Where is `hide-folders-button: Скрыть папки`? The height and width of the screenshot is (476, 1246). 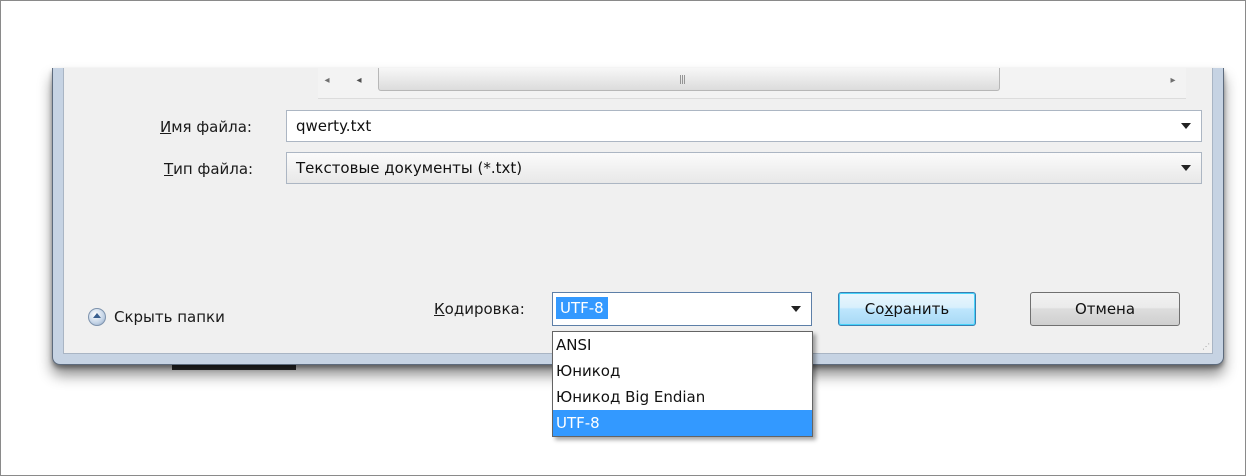 hide-folders-button: Скрыть папки is located at coordinates (156, 317).